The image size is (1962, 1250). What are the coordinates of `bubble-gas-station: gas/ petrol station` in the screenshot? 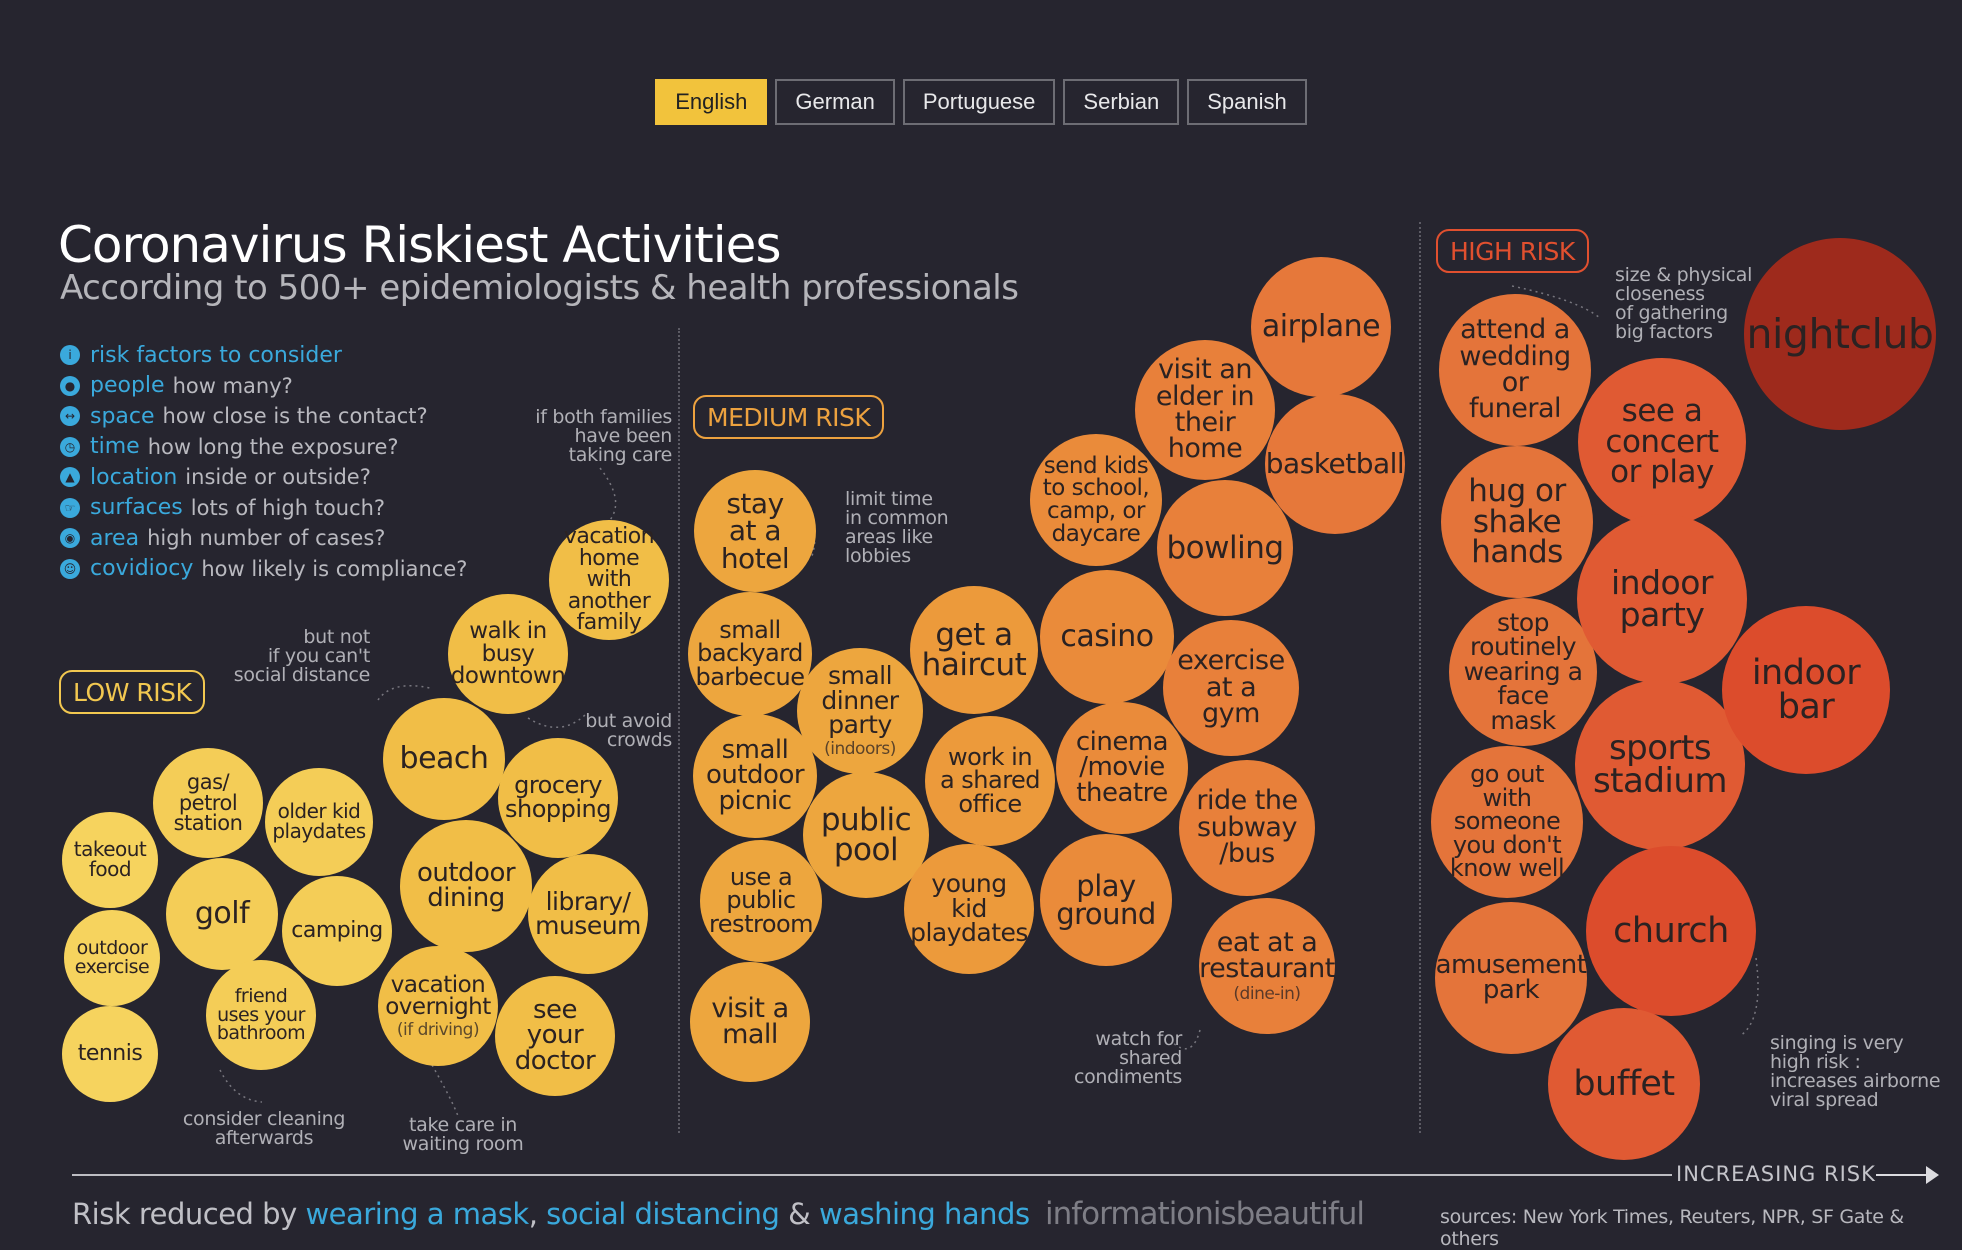 It's located at (208, 803).